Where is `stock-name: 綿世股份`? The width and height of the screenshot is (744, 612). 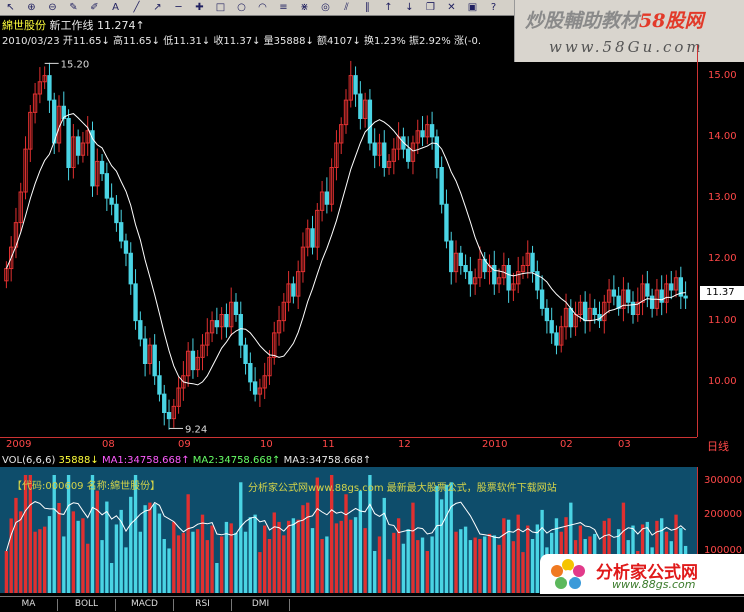 stock-name: 綿世股份 is located at coordinates (24, 25).